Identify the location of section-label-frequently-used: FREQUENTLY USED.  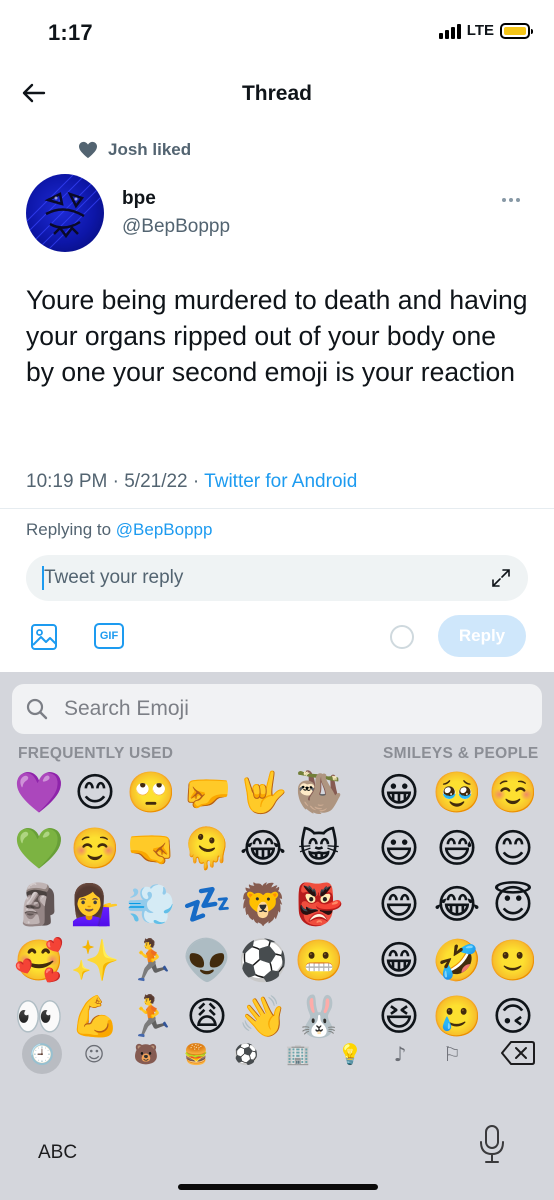
(96, 753).